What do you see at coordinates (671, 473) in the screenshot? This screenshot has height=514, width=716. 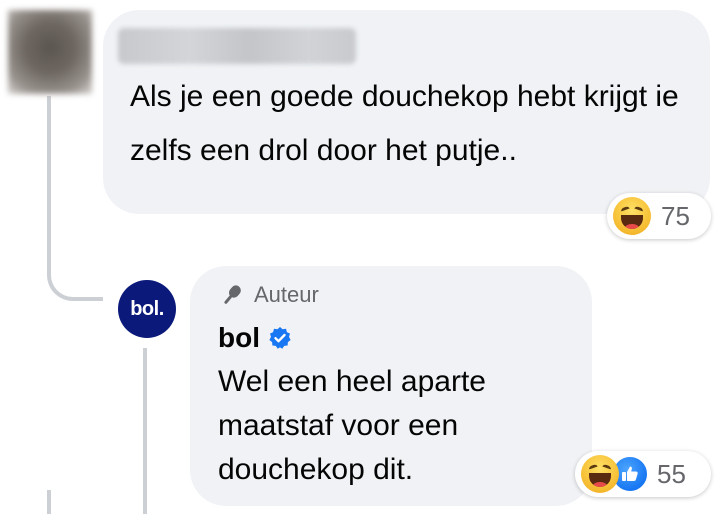 I see `reaction-count: 55` at bounding box center [671, 473].